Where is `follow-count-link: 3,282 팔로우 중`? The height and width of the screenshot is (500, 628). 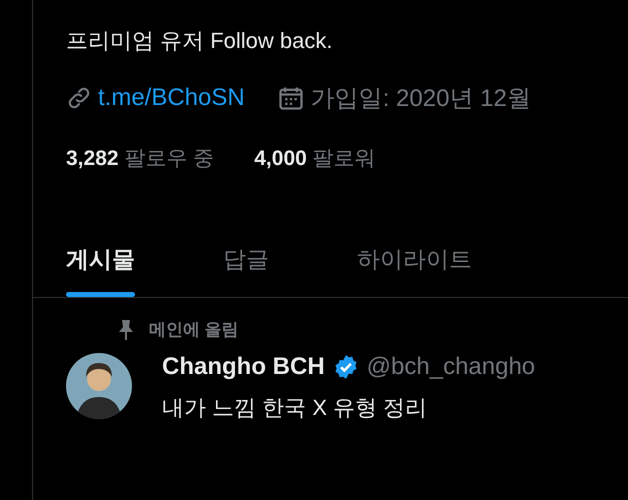
follow-count-link: 3,282 팔로우 중 is located at coordinates (140, 158).